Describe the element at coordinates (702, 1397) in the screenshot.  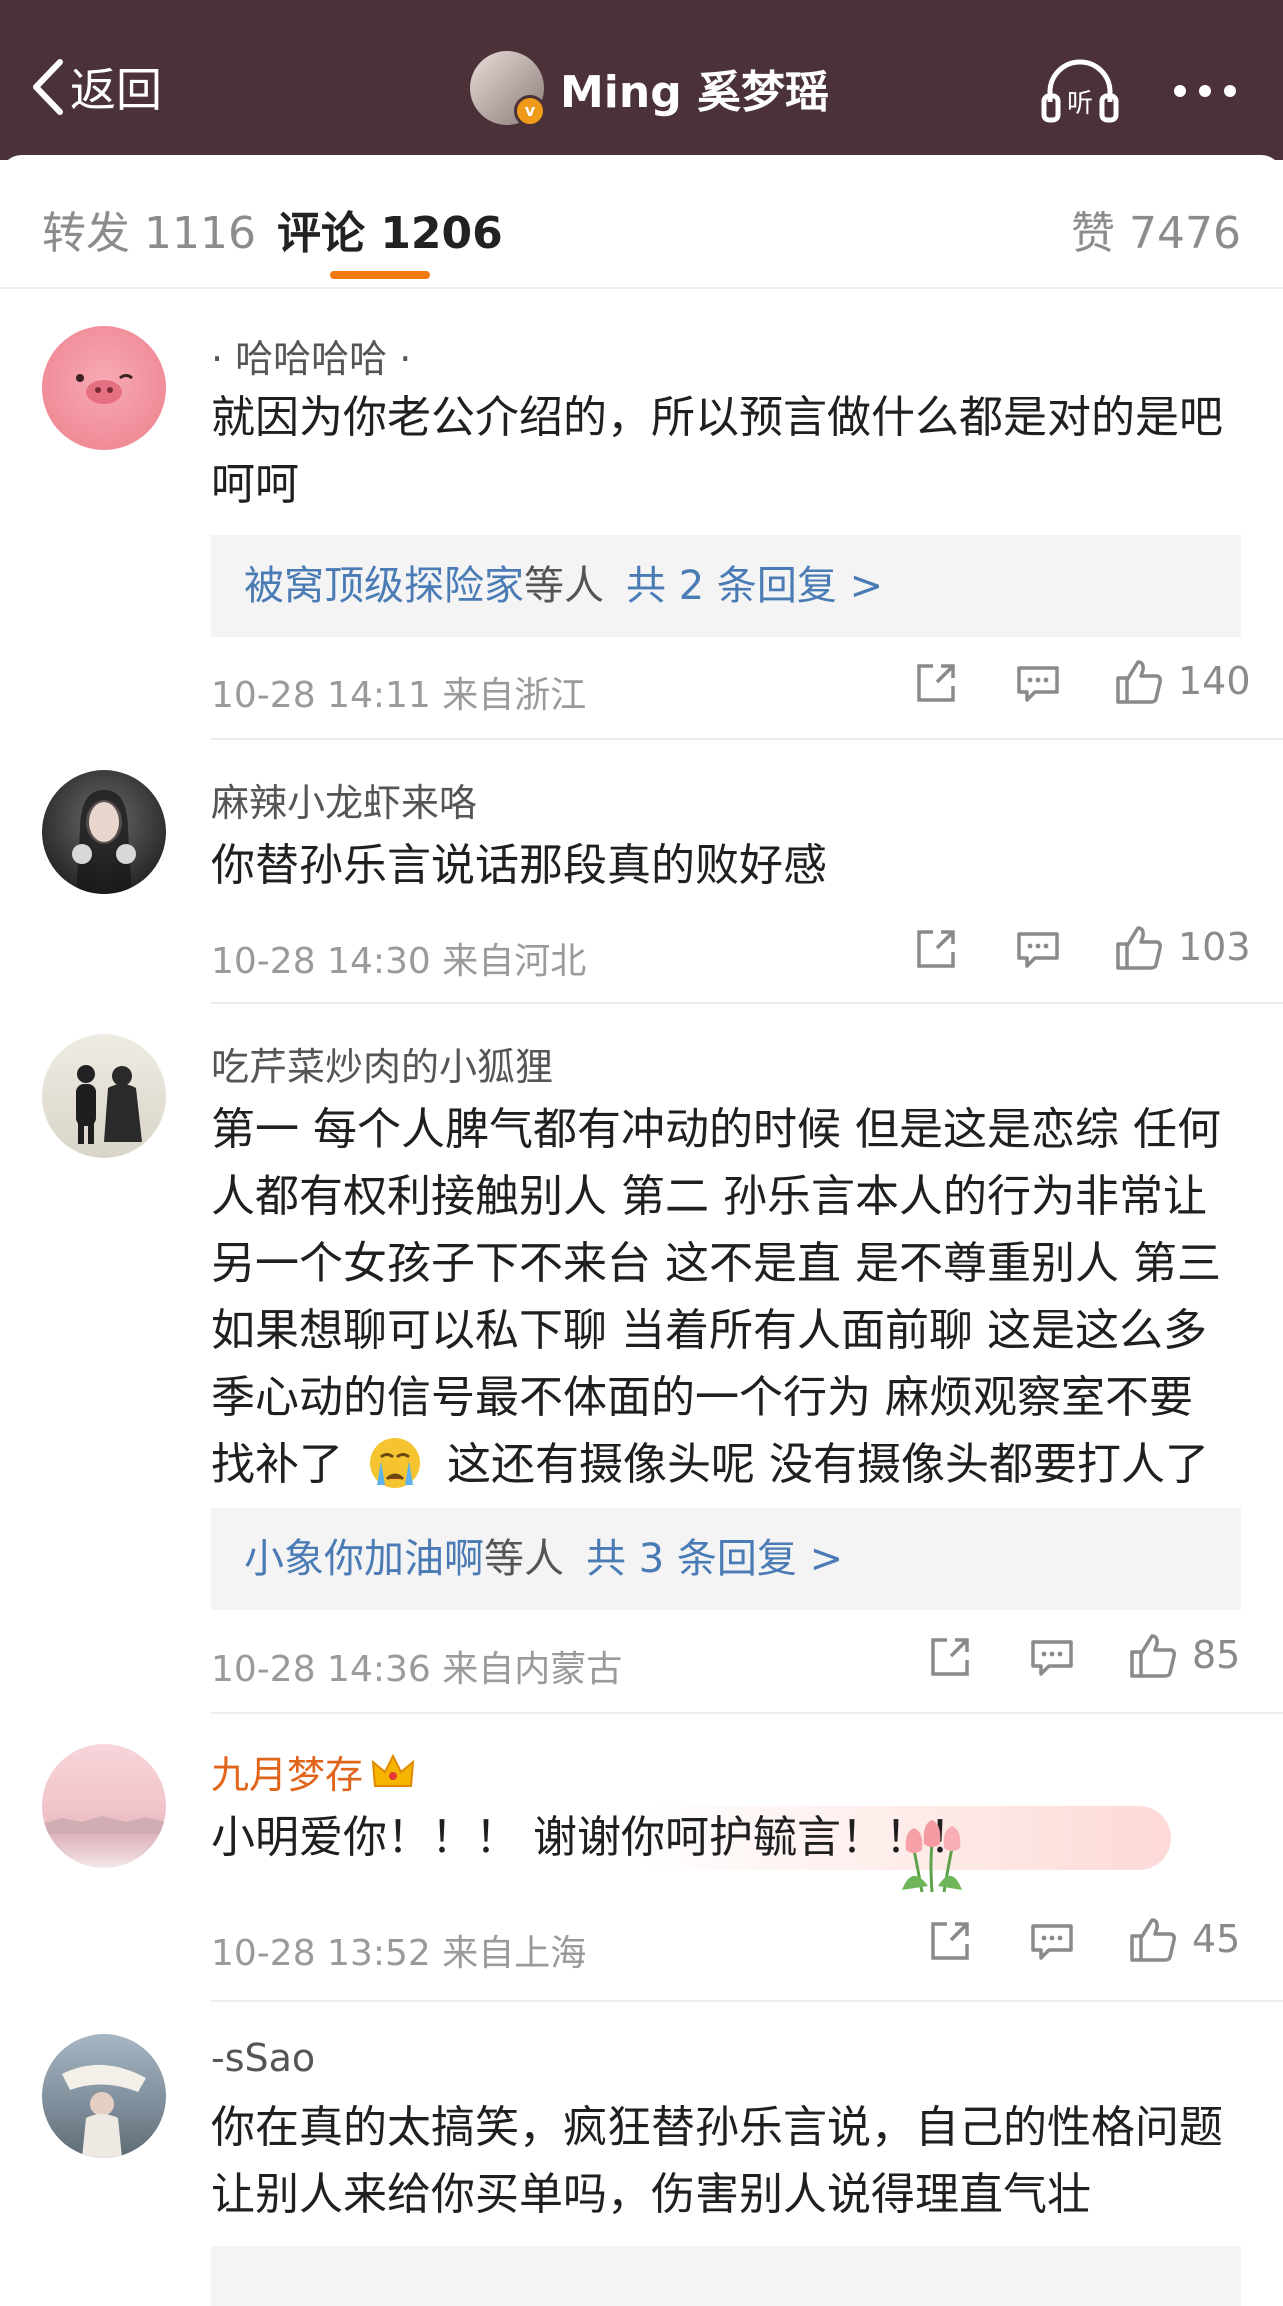
I see `comment-line: 季心动的信号最不体面的一个行为 麻烦观察室不要` at that location.